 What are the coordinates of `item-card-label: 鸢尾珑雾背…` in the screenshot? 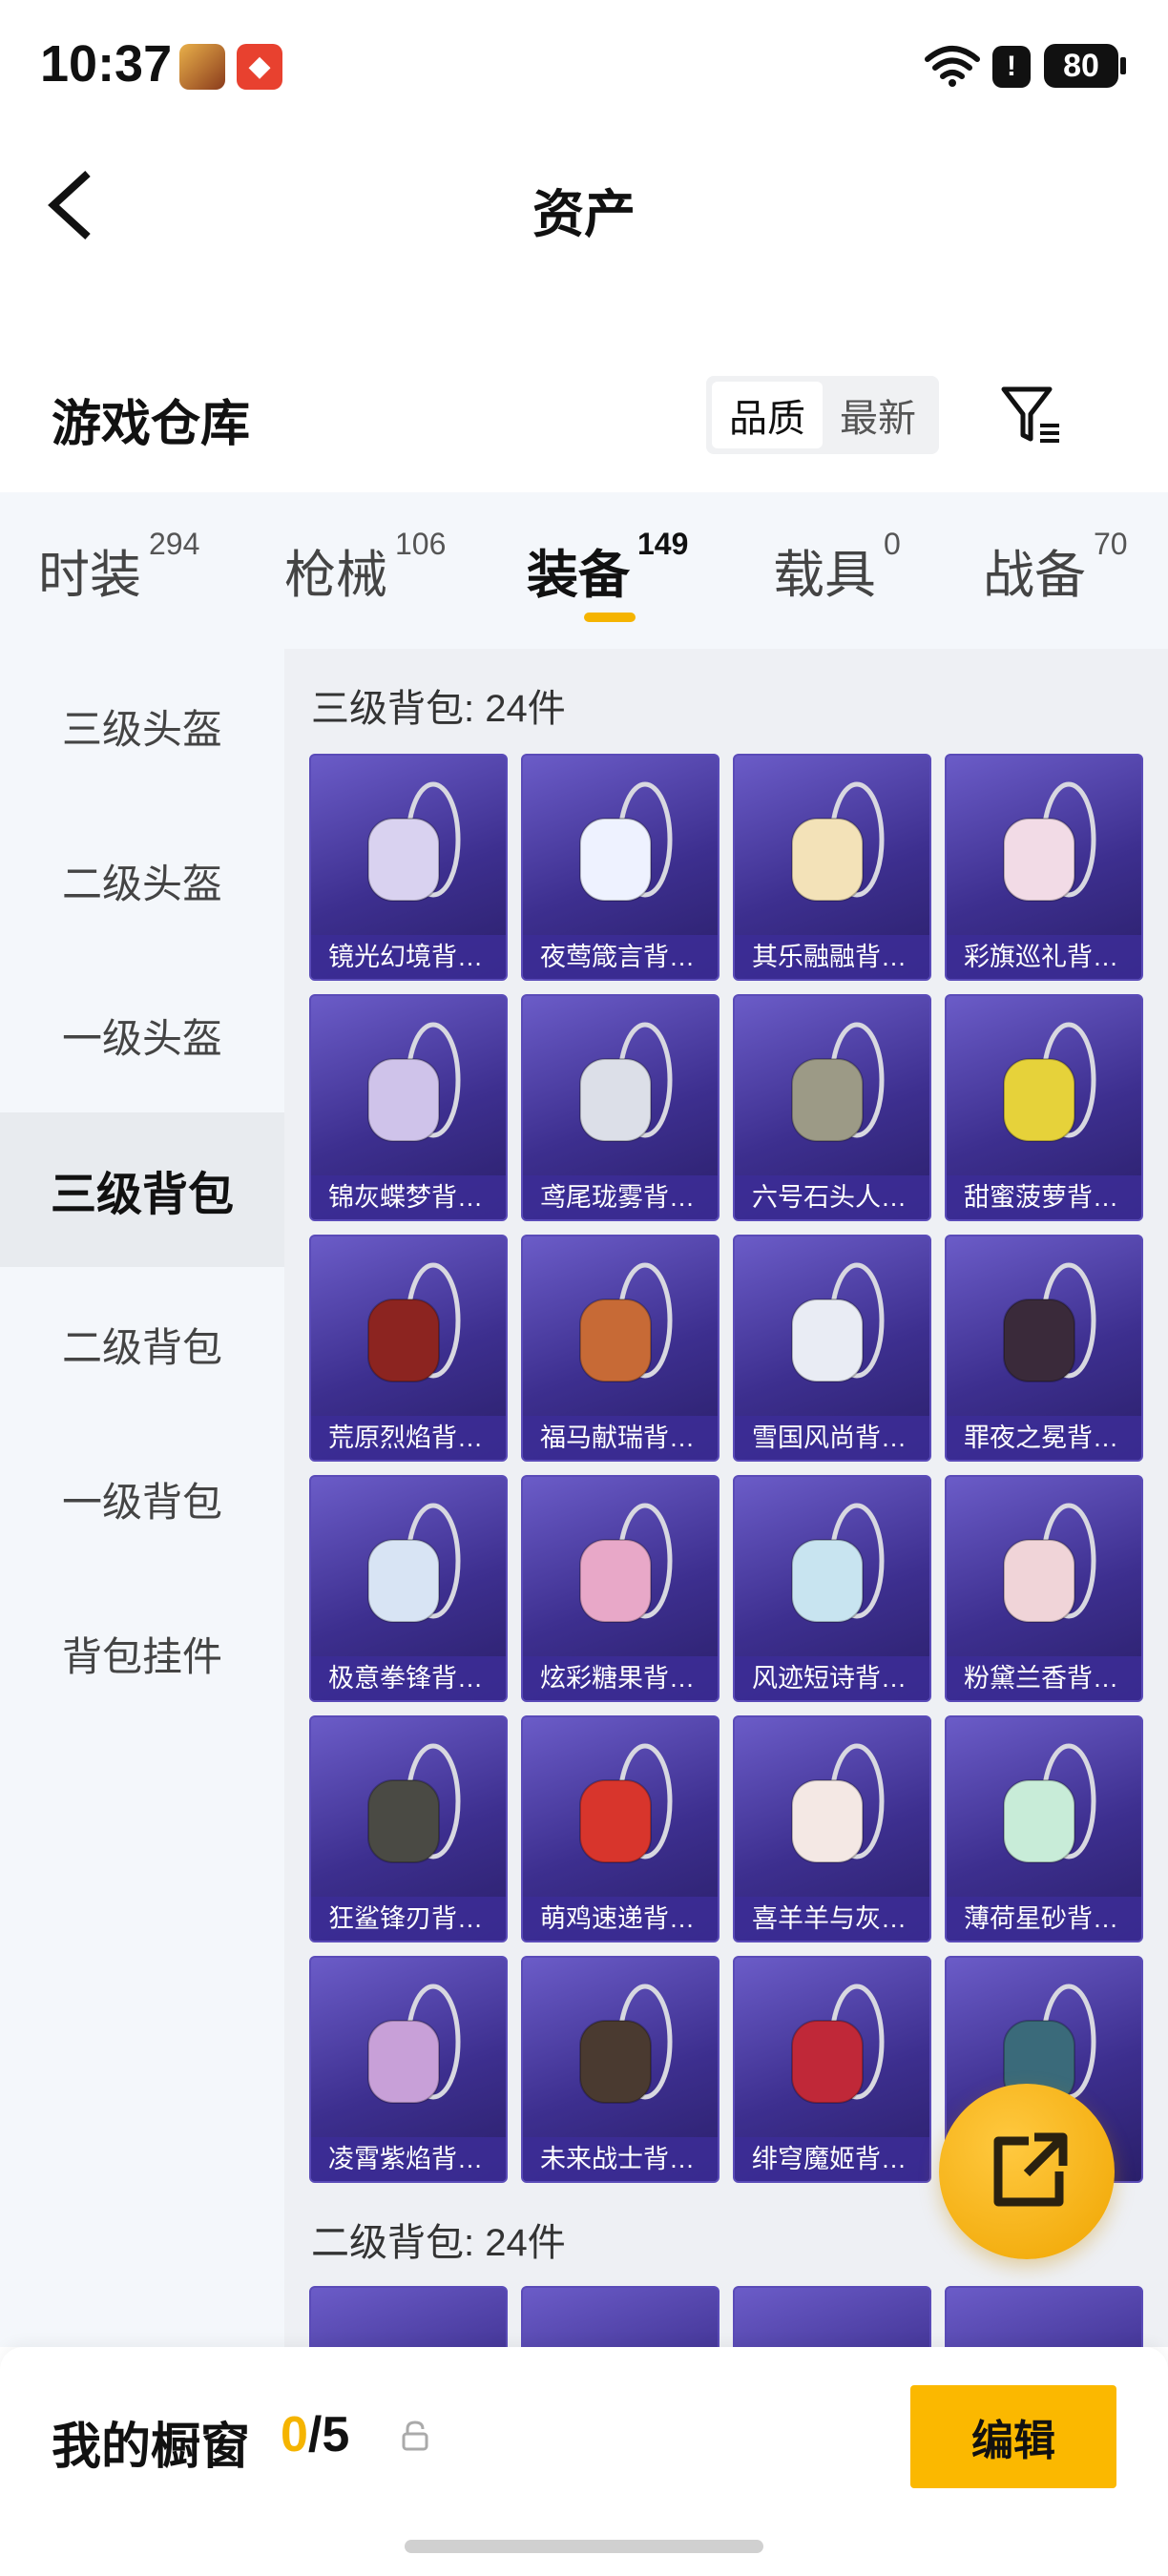 It's located at (620, 1197).